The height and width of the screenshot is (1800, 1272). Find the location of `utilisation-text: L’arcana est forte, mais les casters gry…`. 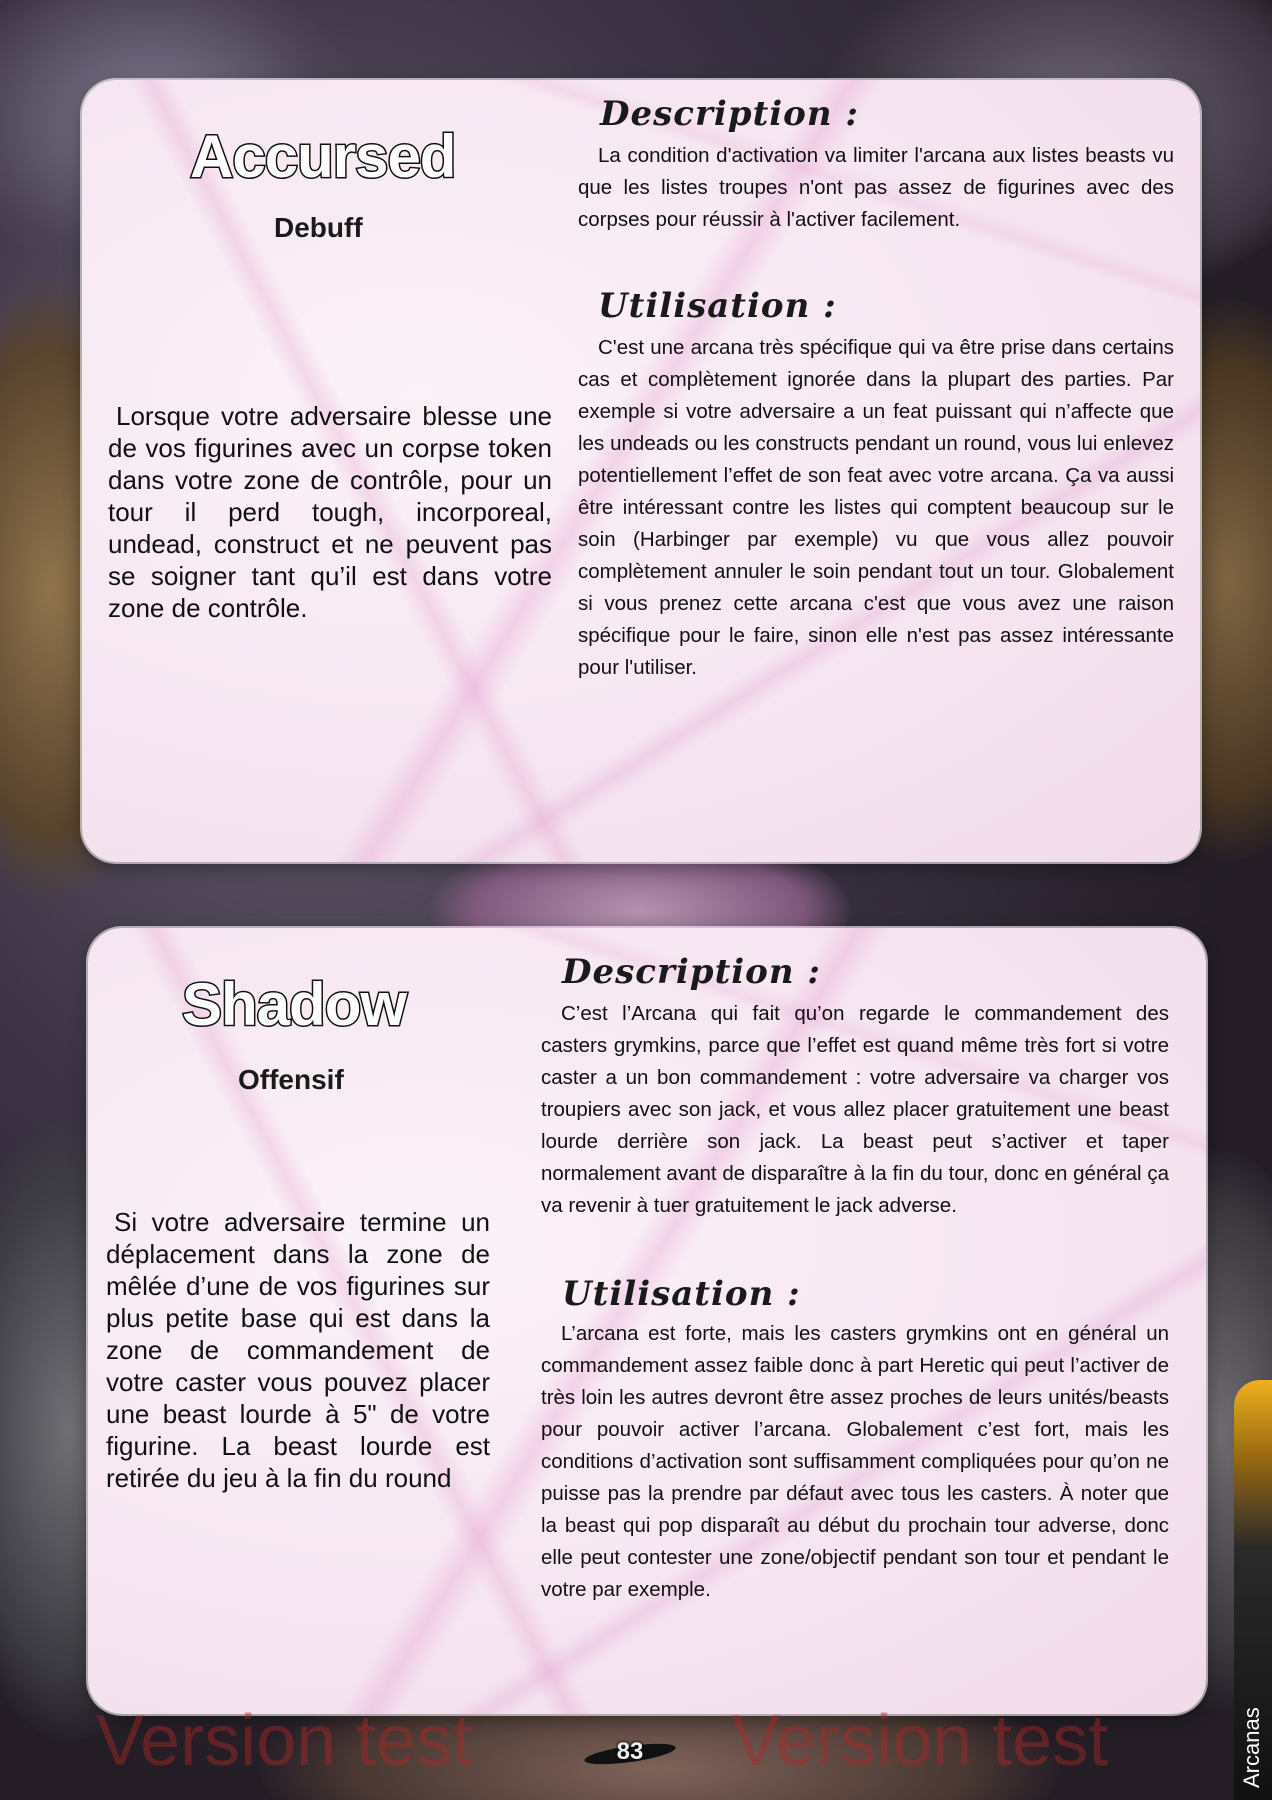

utilisation-text: L’arcana est forte, mais les casters gry… is located at coordinates (855, 1461).